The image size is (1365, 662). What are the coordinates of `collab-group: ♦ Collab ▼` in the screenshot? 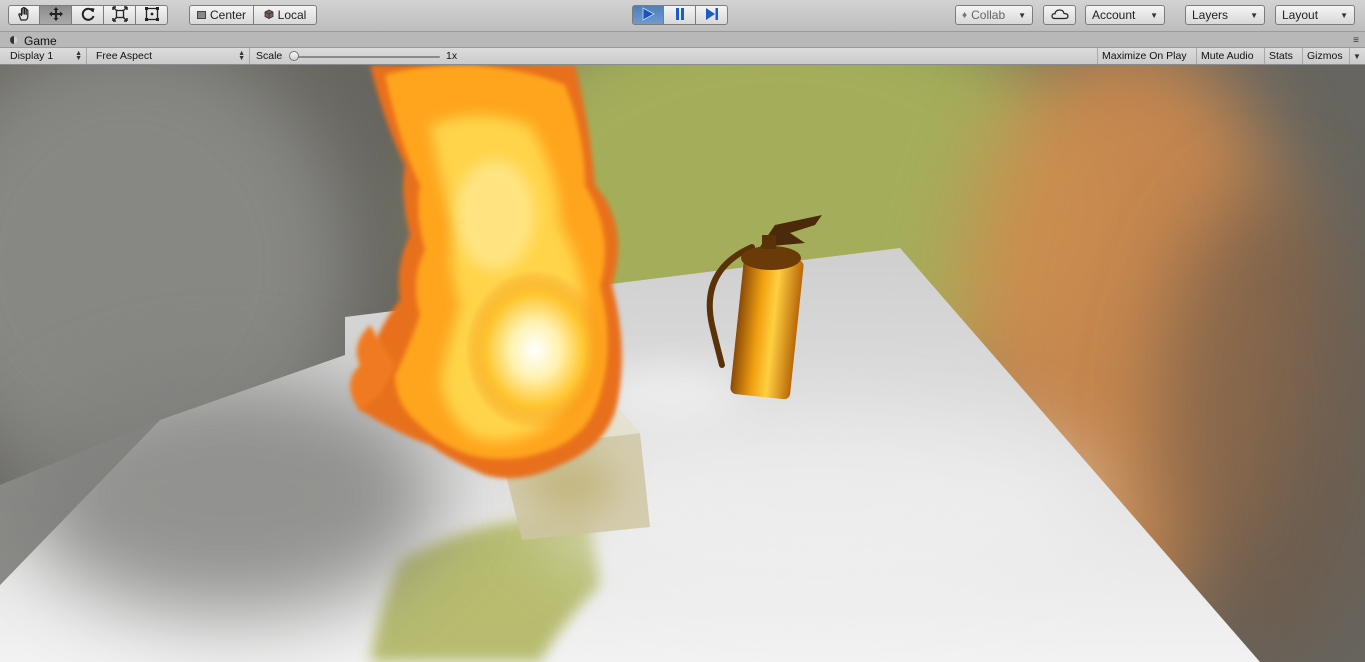 It's located at (994, 15).